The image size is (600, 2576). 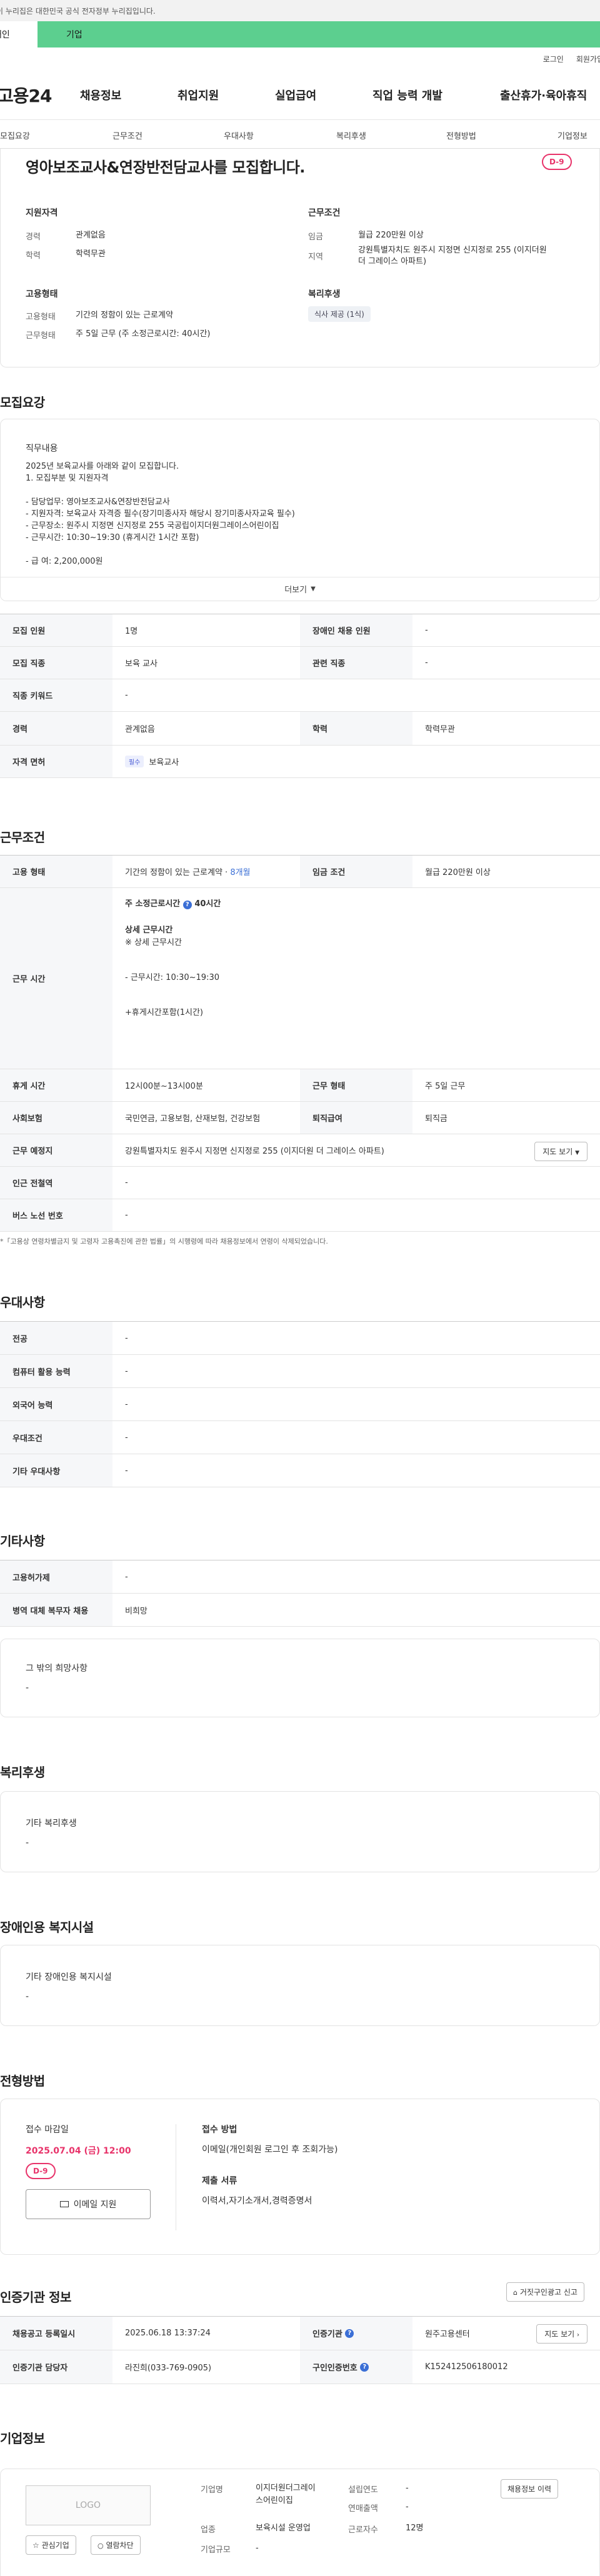 I want to click on region-value-line1: 강원특별자치도 원주시 지정면 신지정로 255 (이지더원, so click(x=452, y=250).